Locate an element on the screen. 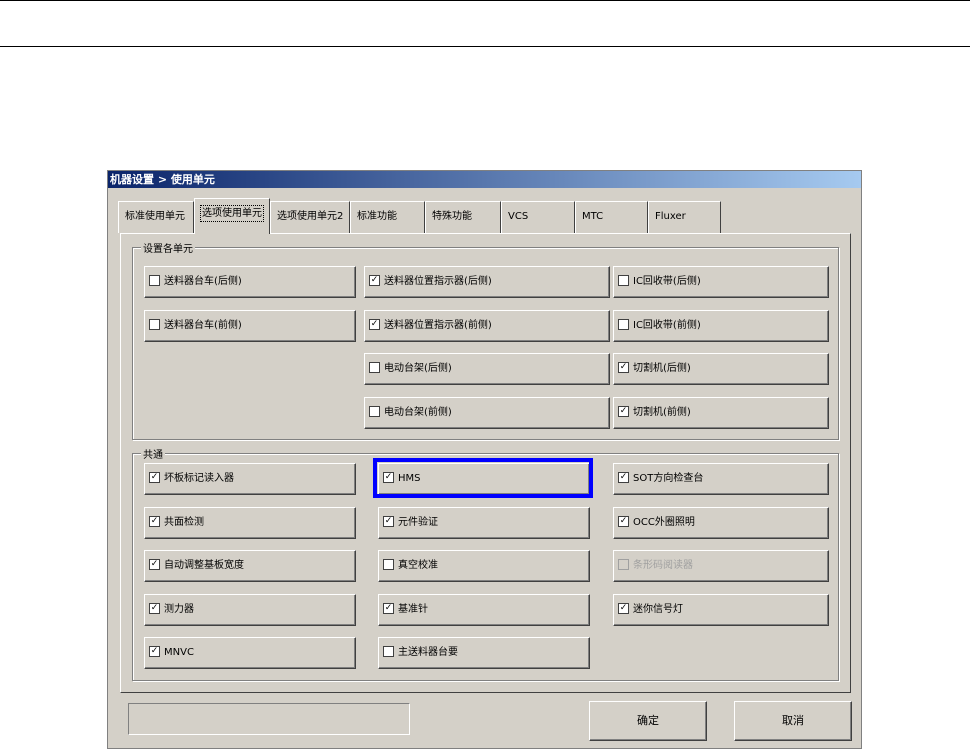 This screenshot has height=749, width=970. checkbox-label: OCC外圈照明 is located at coordinates (664, 522).